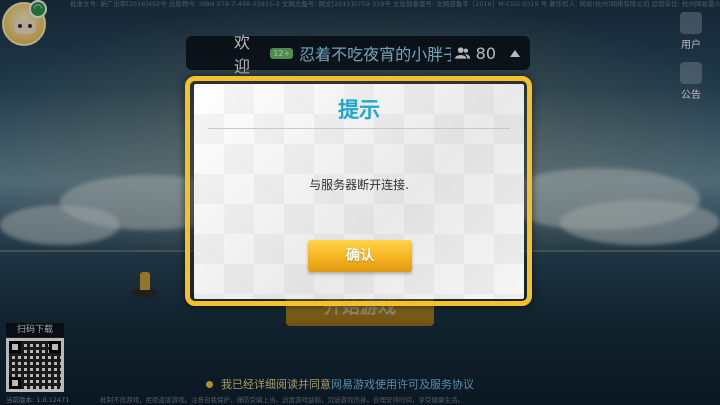  What do you see at coordinates (360, 256) in the screenshot?
I see `confirm-button: 确认` at bounding box center [360, 256].